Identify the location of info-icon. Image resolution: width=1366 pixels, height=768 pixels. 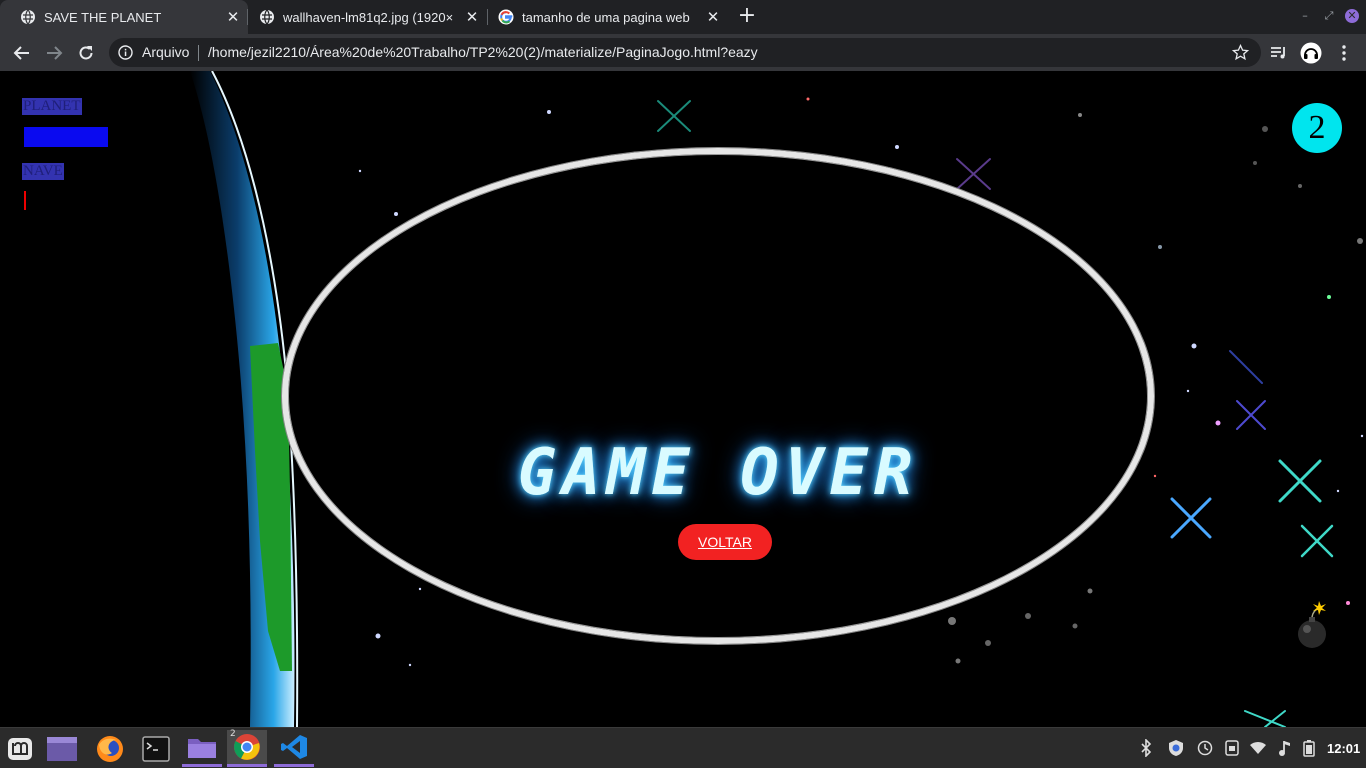
(125, 52).